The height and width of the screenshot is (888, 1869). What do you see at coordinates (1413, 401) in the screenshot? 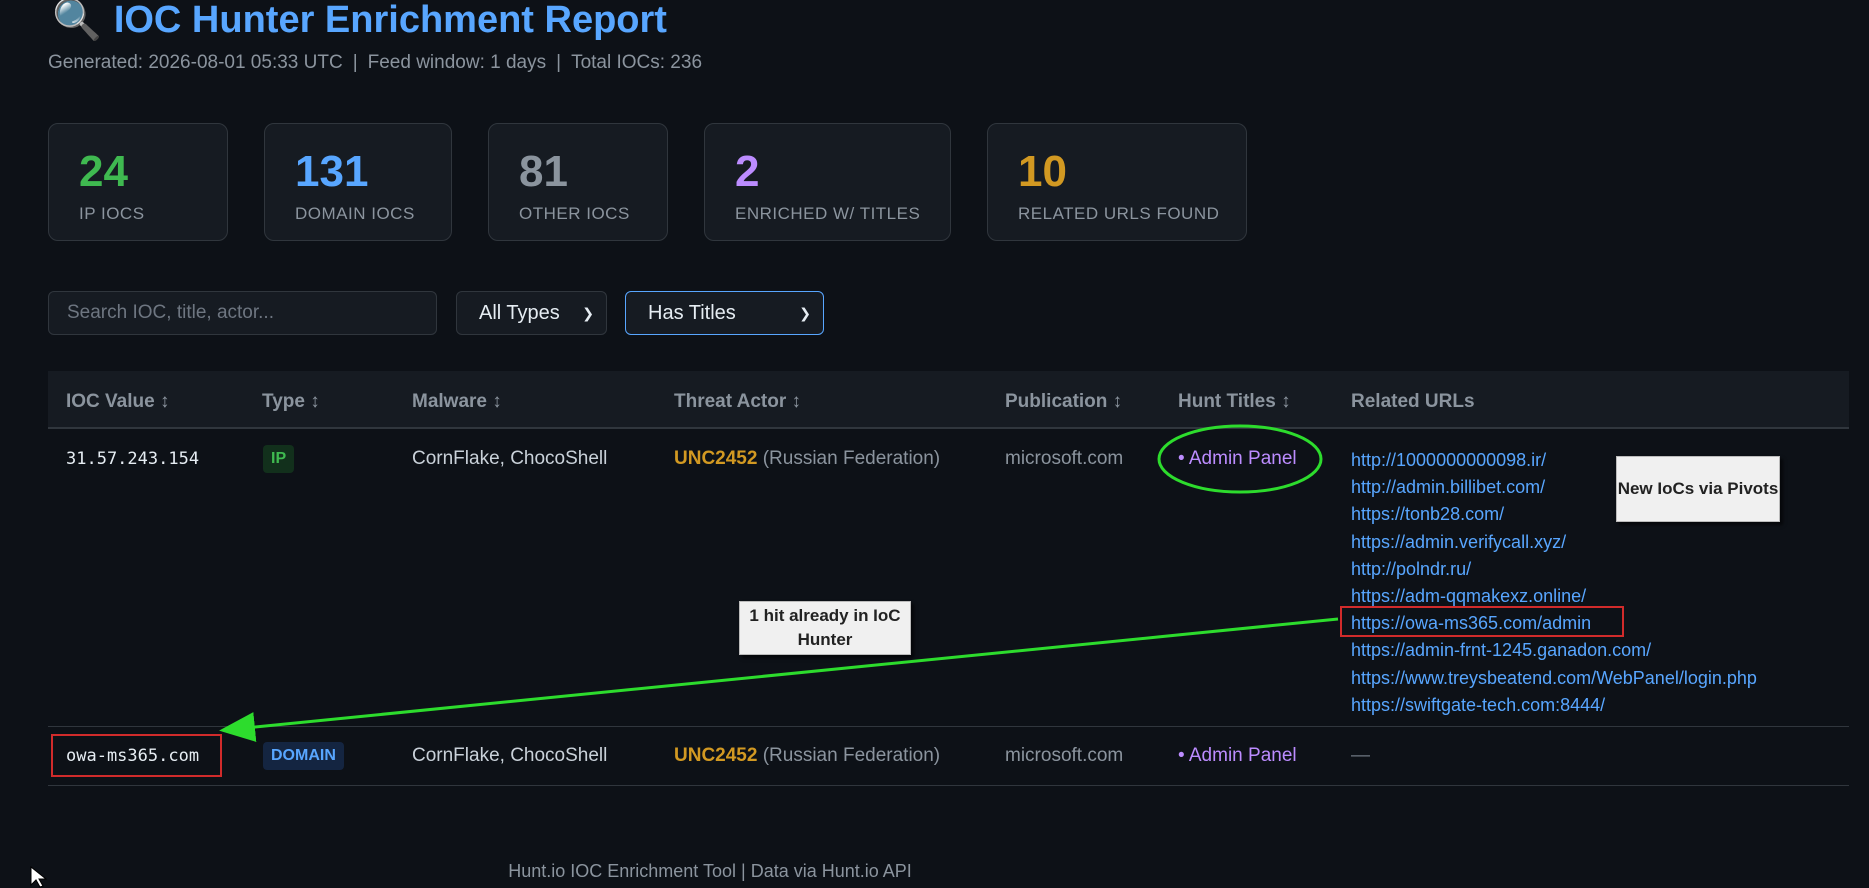
I see `column-header-related-urls: Related URLs` at bounding box center [1413, 401].